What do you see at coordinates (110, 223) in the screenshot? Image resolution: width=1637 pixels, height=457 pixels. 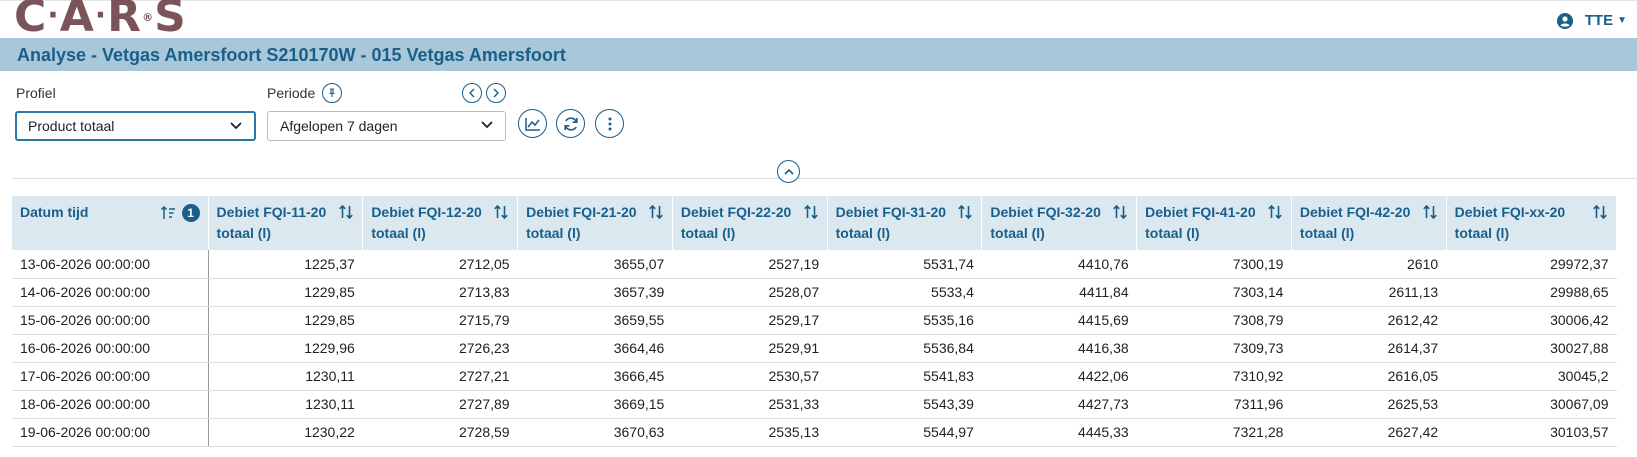 I see `column-header-datum-tijd: Datum tijd 1` at bounding box center [110, 223].